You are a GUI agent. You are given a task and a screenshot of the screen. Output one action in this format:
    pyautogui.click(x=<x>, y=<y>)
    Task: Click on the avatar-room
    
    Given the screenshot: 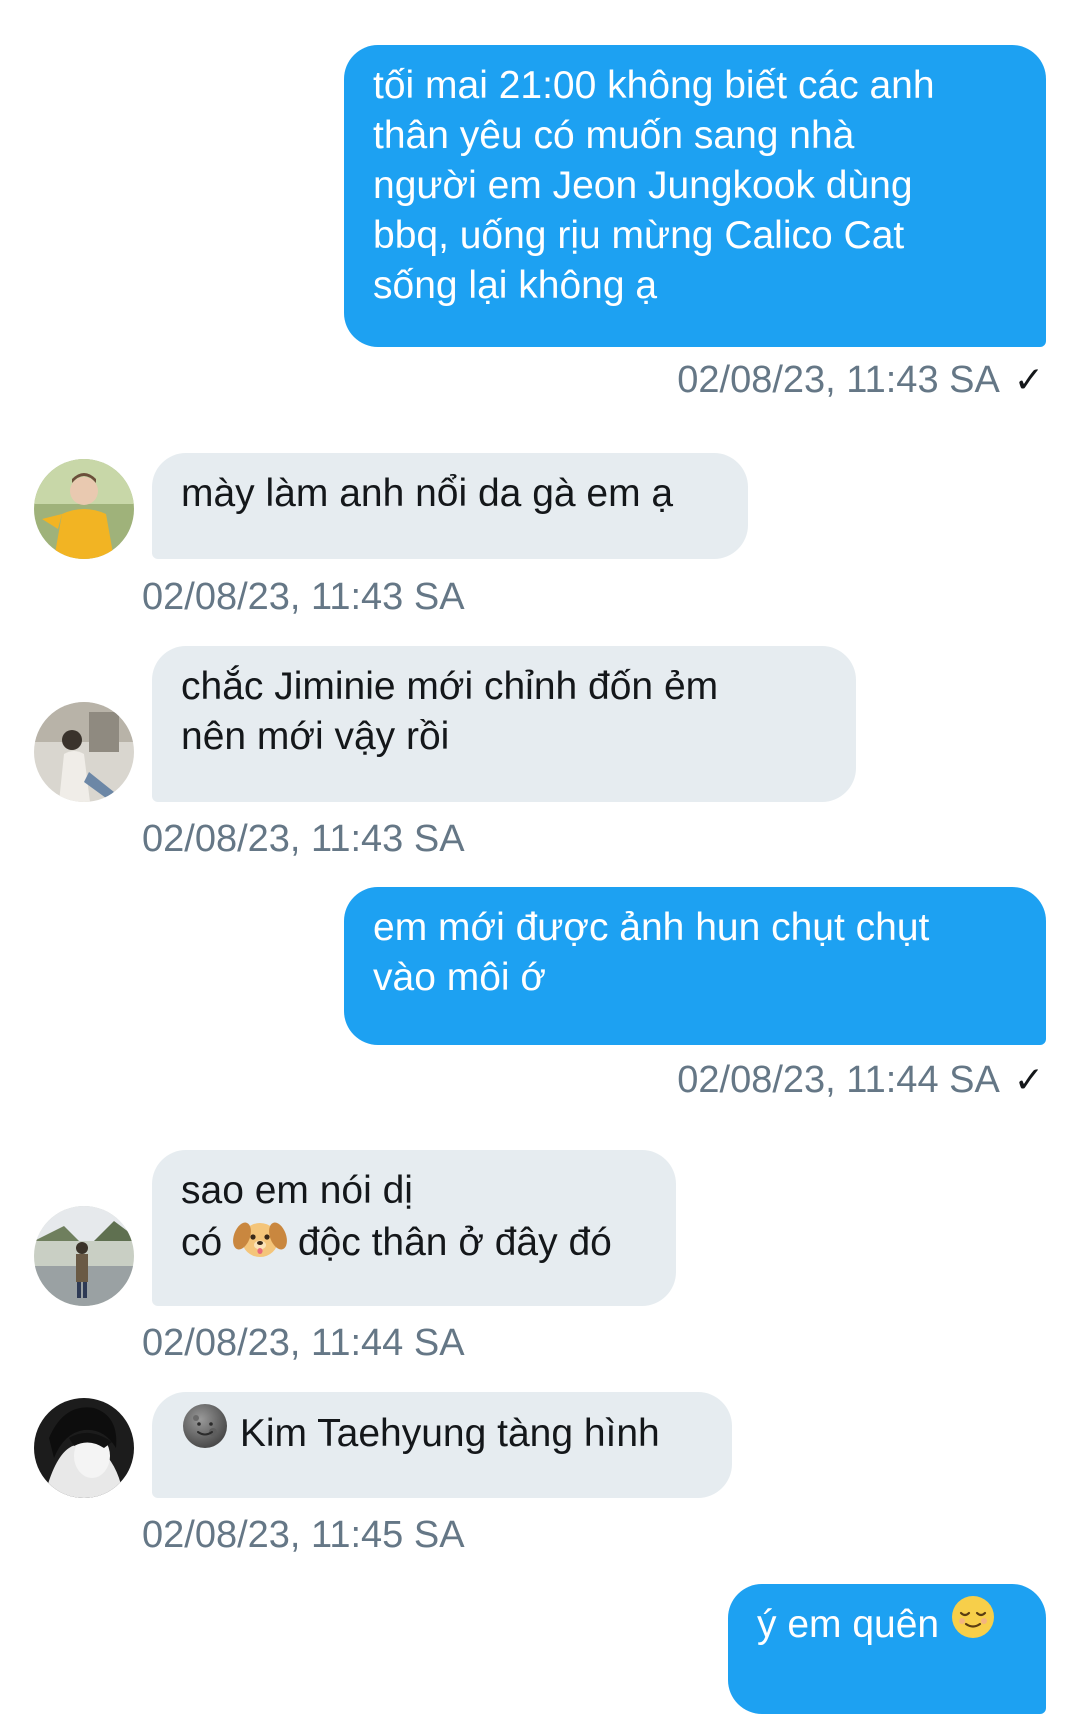 What is the action you would take?
    pyautogui.click(x=84, y=752)
    